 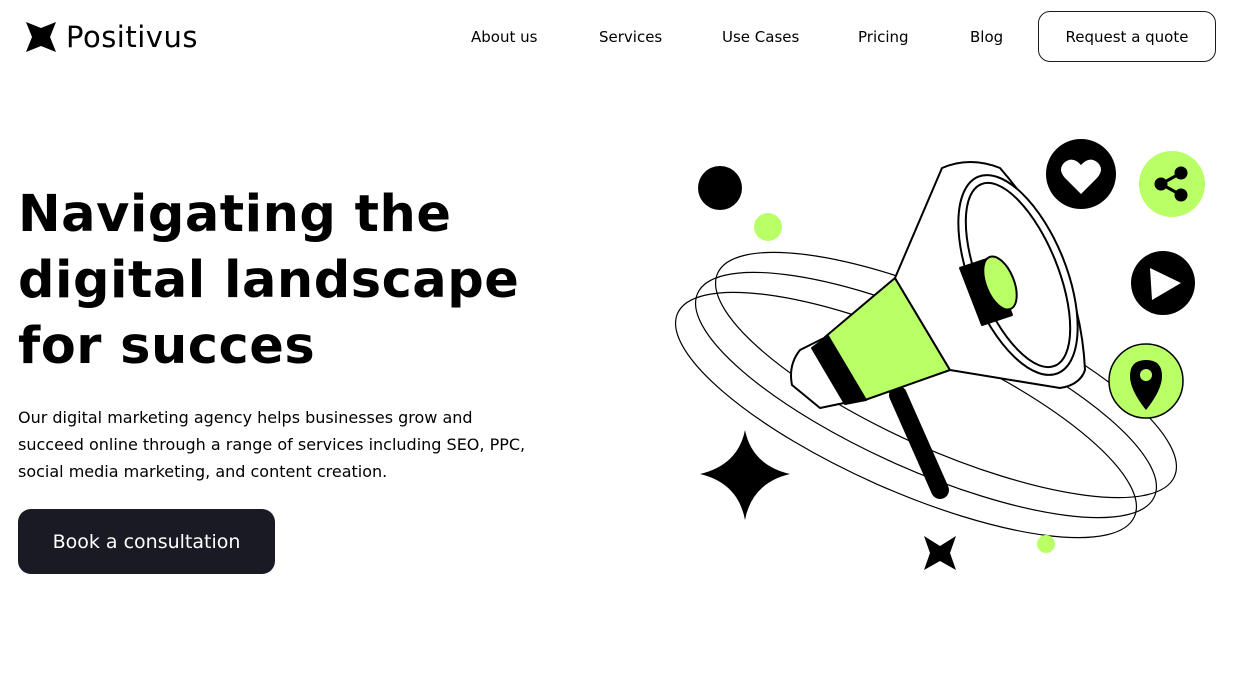 I want to click on nav-link-pricing: Pricing, so click(x=883, y=37).